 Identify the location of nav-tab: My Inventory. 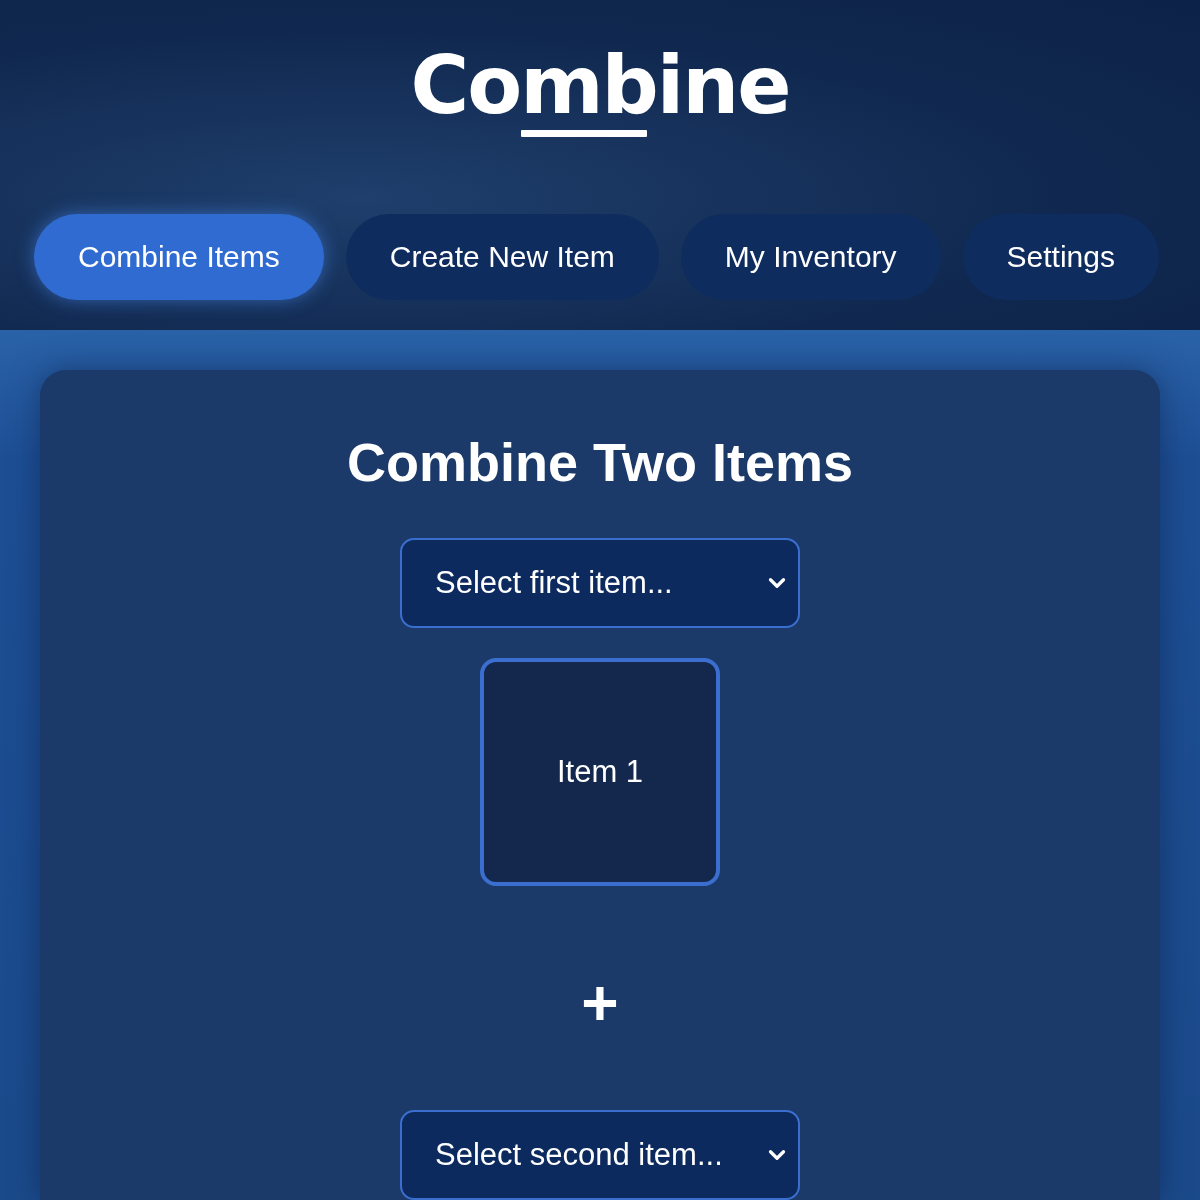
(810, 257).